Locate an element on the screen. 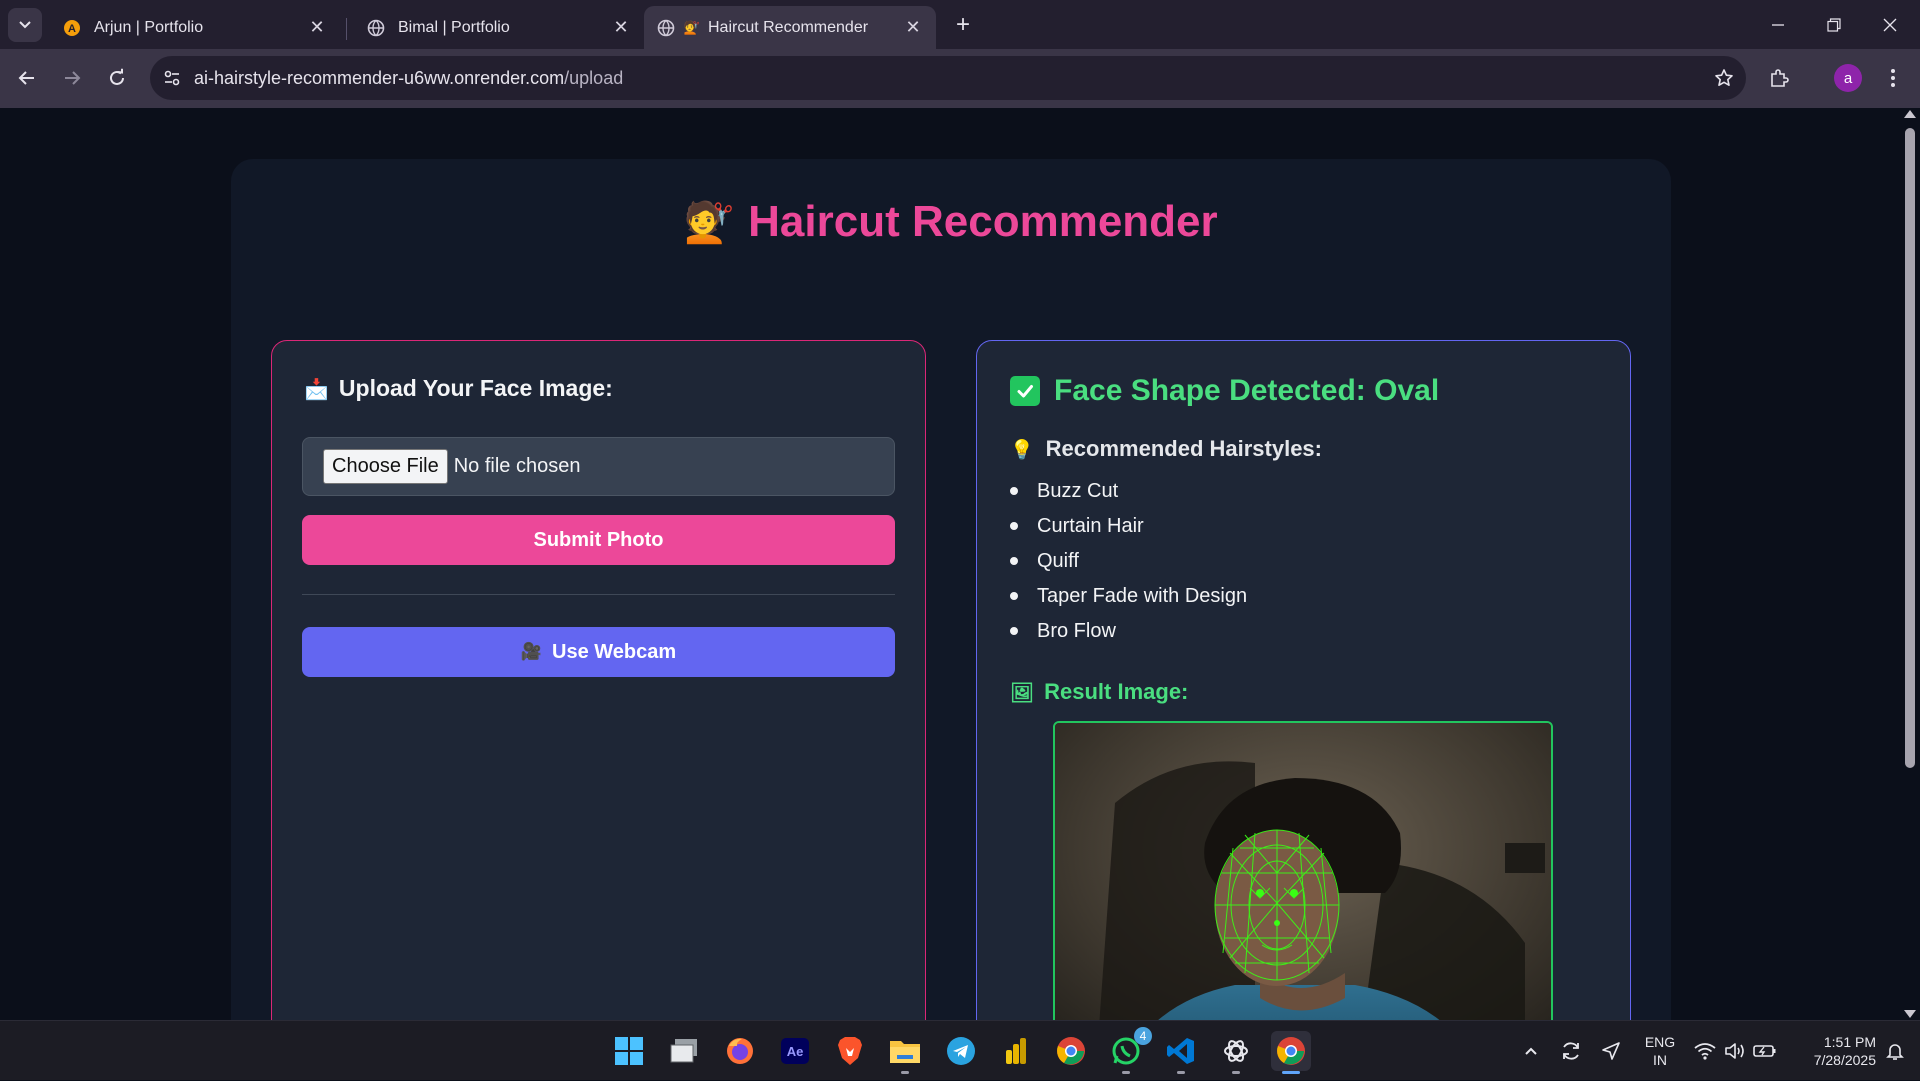  clock: 1:51 PM 7/28/2025 is located at coordinates (1831, 1051).